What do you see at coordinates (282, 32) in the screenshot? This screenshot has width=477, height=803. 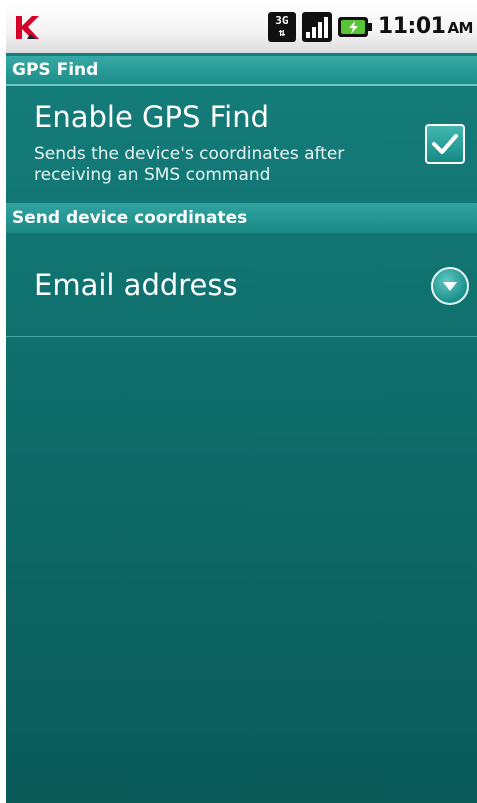 I see `data-arrows-icon: ⇅` at bounding box center [282, 32].